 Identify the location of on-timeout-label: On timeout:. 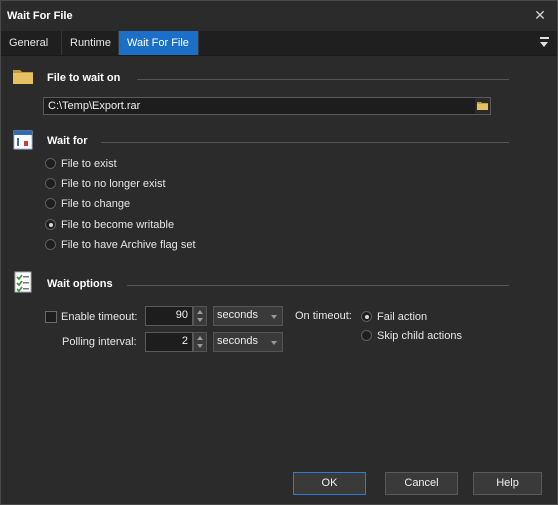
(323, 316).